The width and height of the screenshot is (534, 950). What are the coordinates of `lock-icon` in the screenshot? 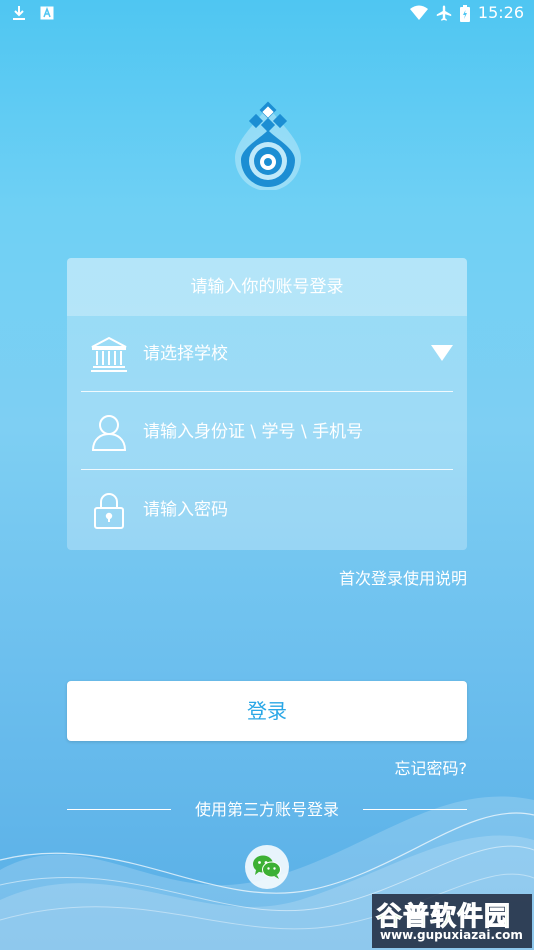 It's located at (109, 510).